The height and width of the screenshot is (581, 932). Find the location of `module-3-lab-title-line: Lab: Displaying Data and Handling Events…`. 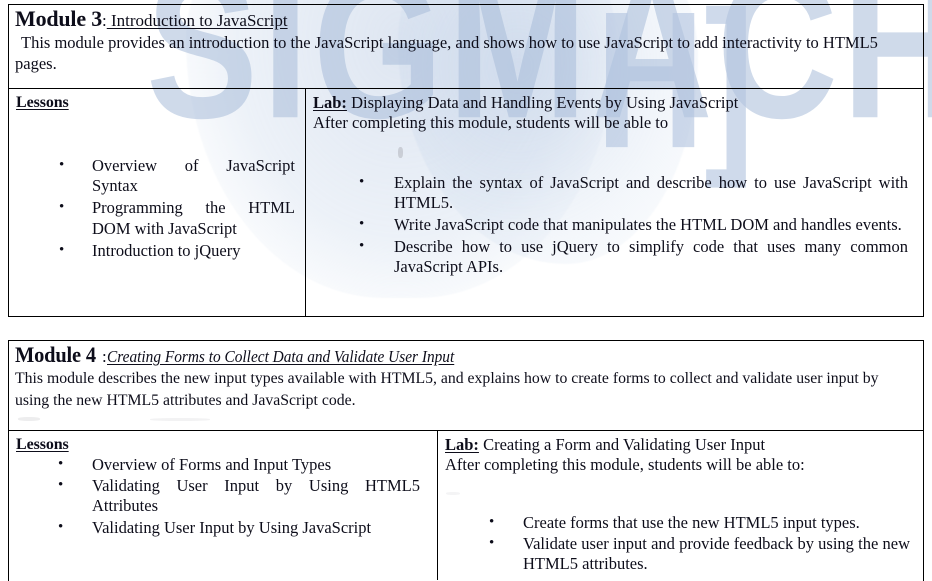

module-3-lab-title-line: Lab: Displaying Data and Handling Events… is located at coordinates (614, 103).